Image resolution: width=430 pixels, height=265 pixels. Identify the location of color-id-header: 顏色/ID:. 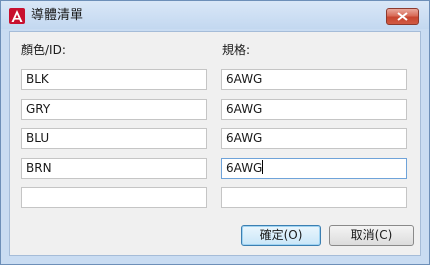
(43, 50).